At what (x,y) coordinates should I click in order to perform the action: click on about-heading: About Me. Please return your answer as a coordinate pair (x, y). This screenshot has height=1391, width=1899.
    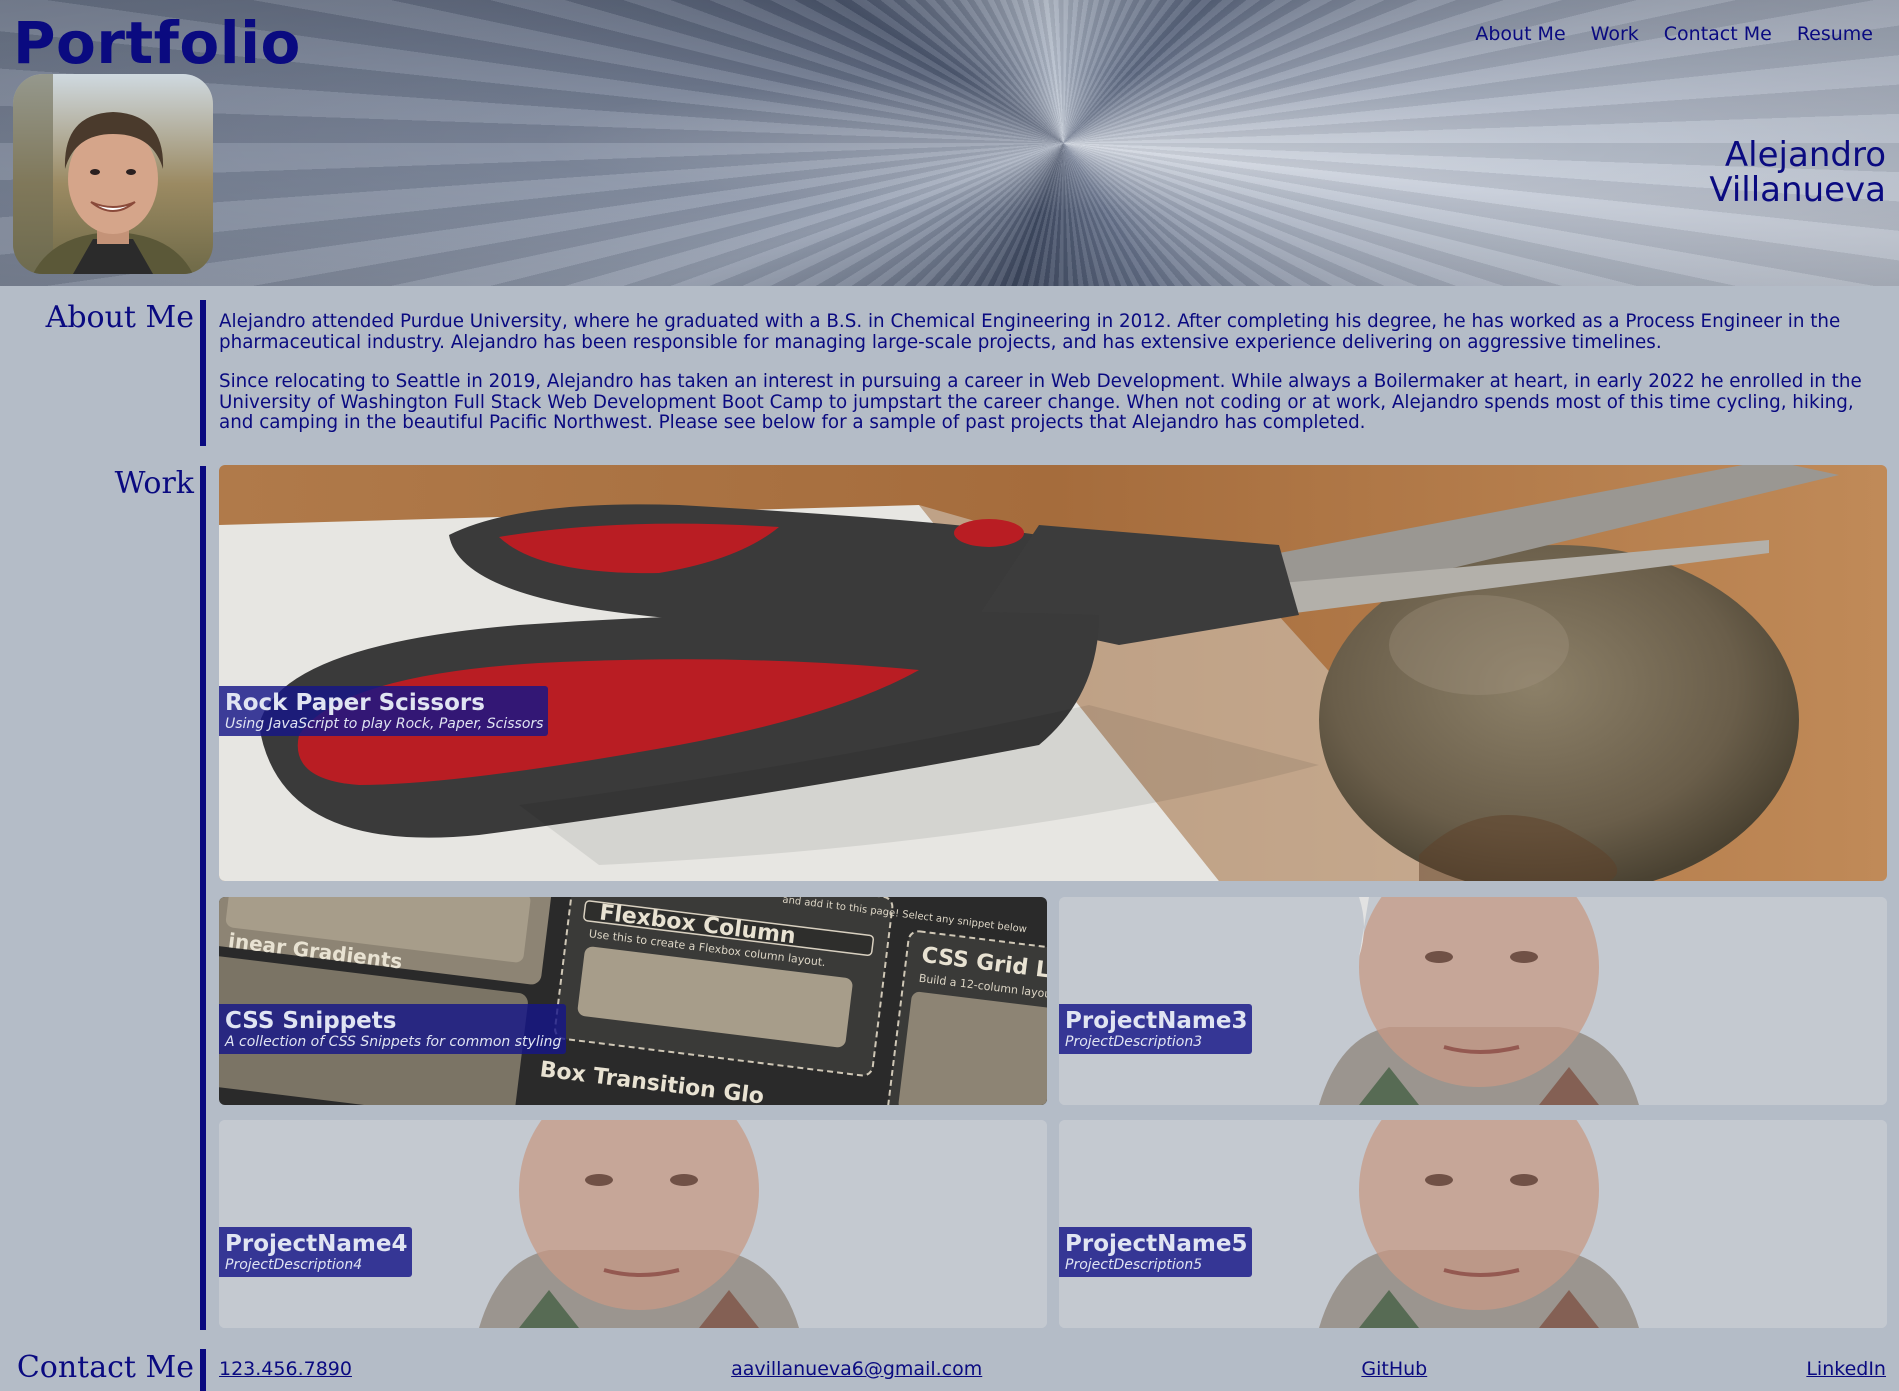
    Looking at the image, I should click on (119, 317).